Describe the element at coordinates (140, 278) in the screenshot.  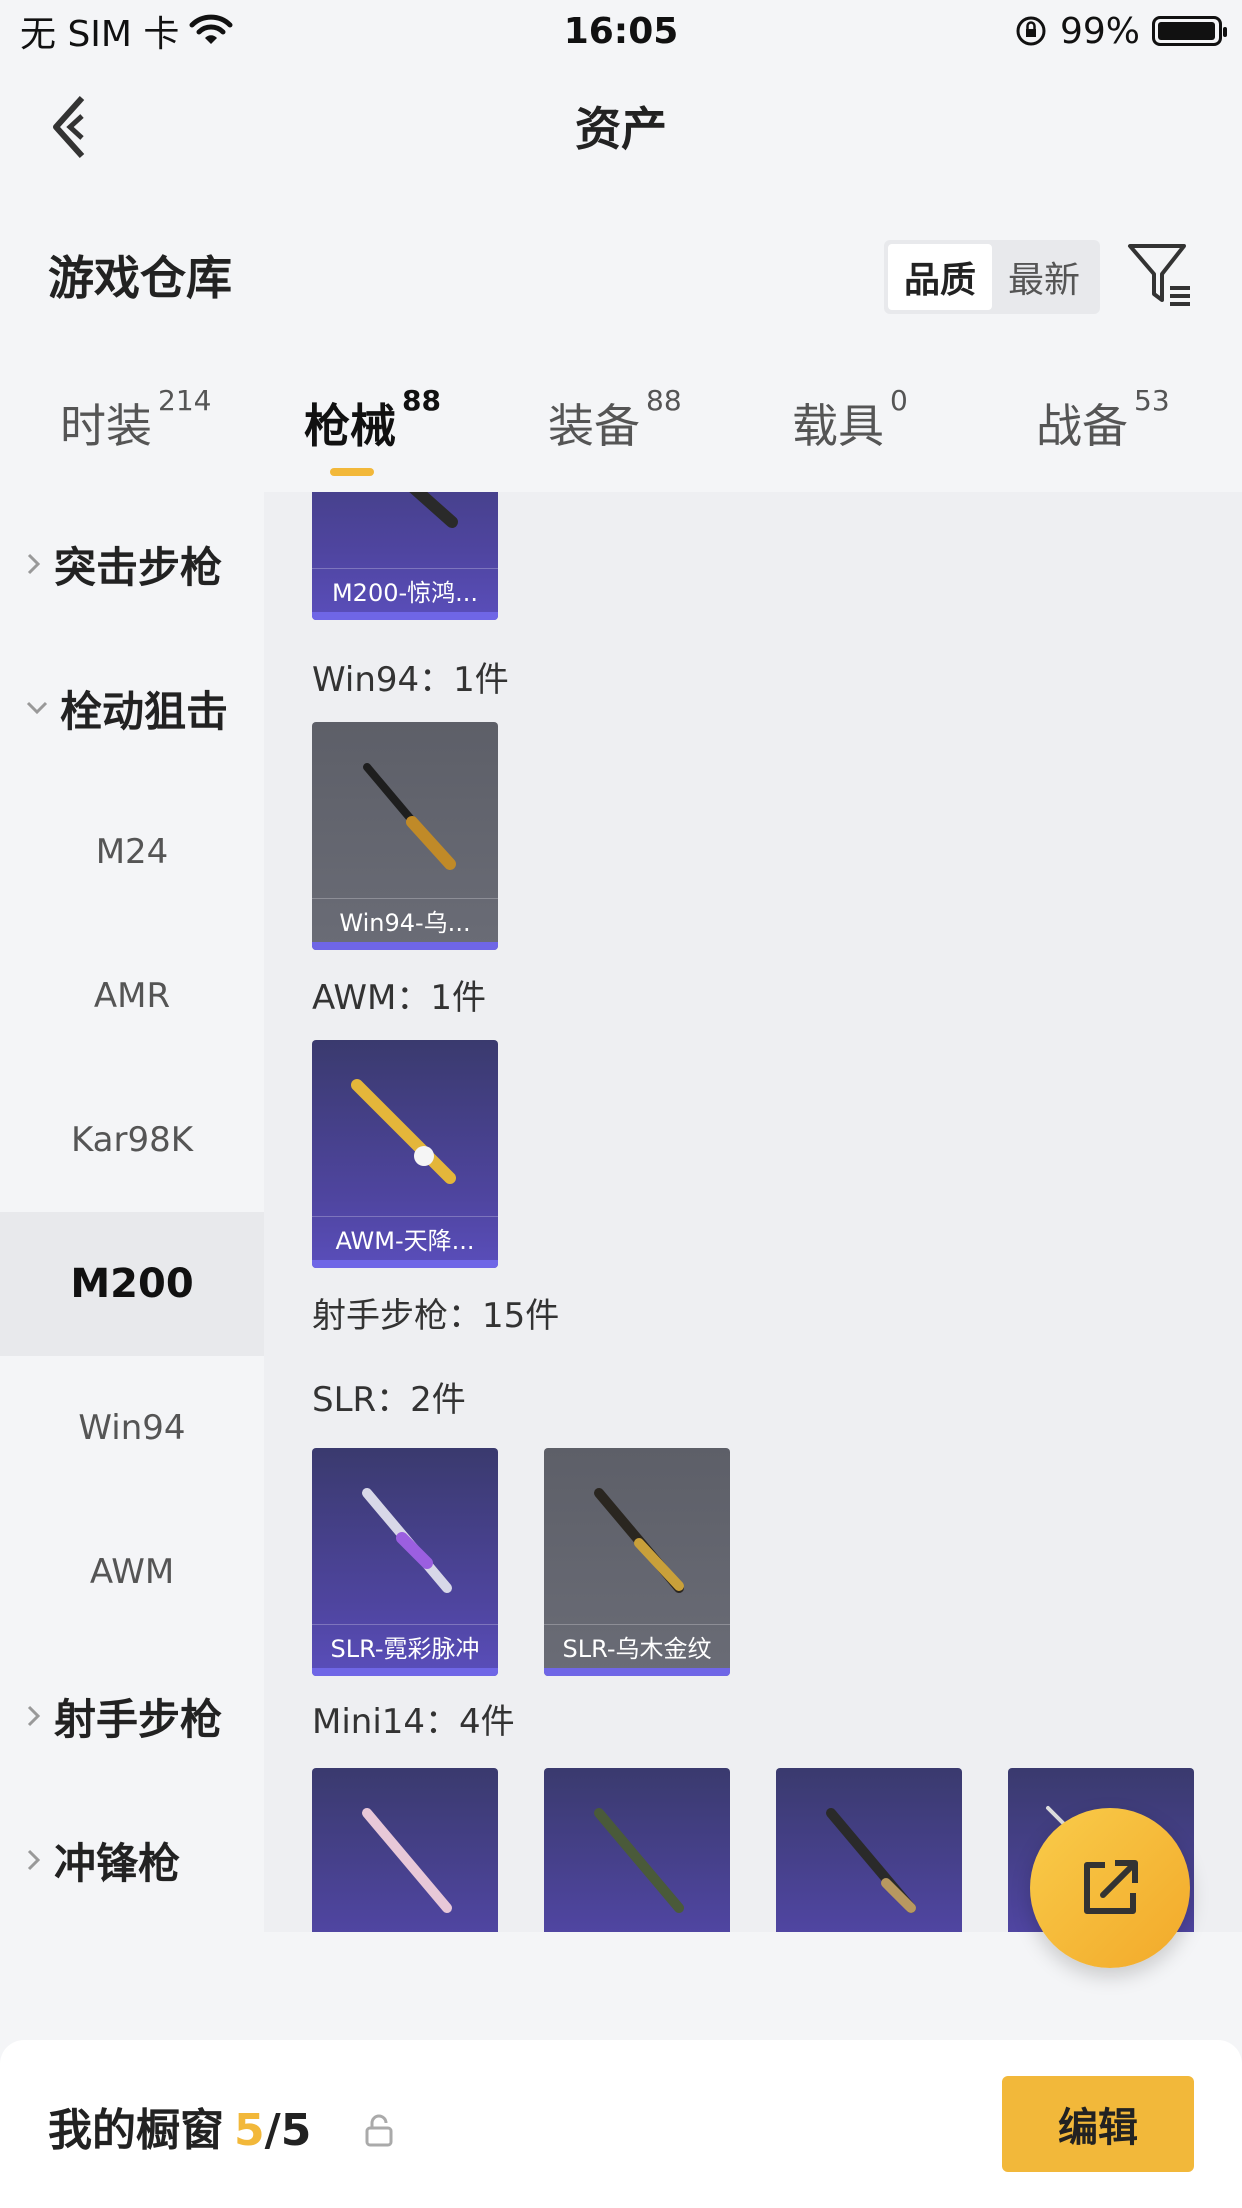
I see `warehouse-title: 游戏仓库` at that location.